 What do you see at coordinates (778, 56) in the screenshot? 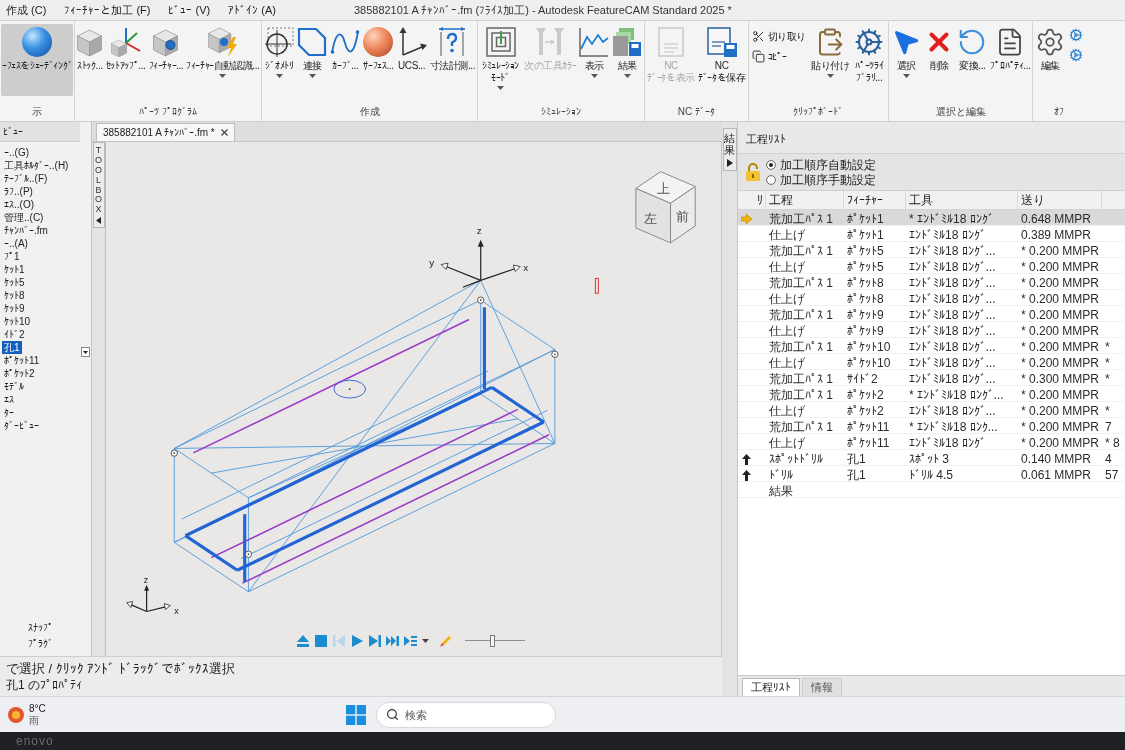
I see `ribbon-button: ｺﾋﾟｰ` at bounding box center [778, 56].